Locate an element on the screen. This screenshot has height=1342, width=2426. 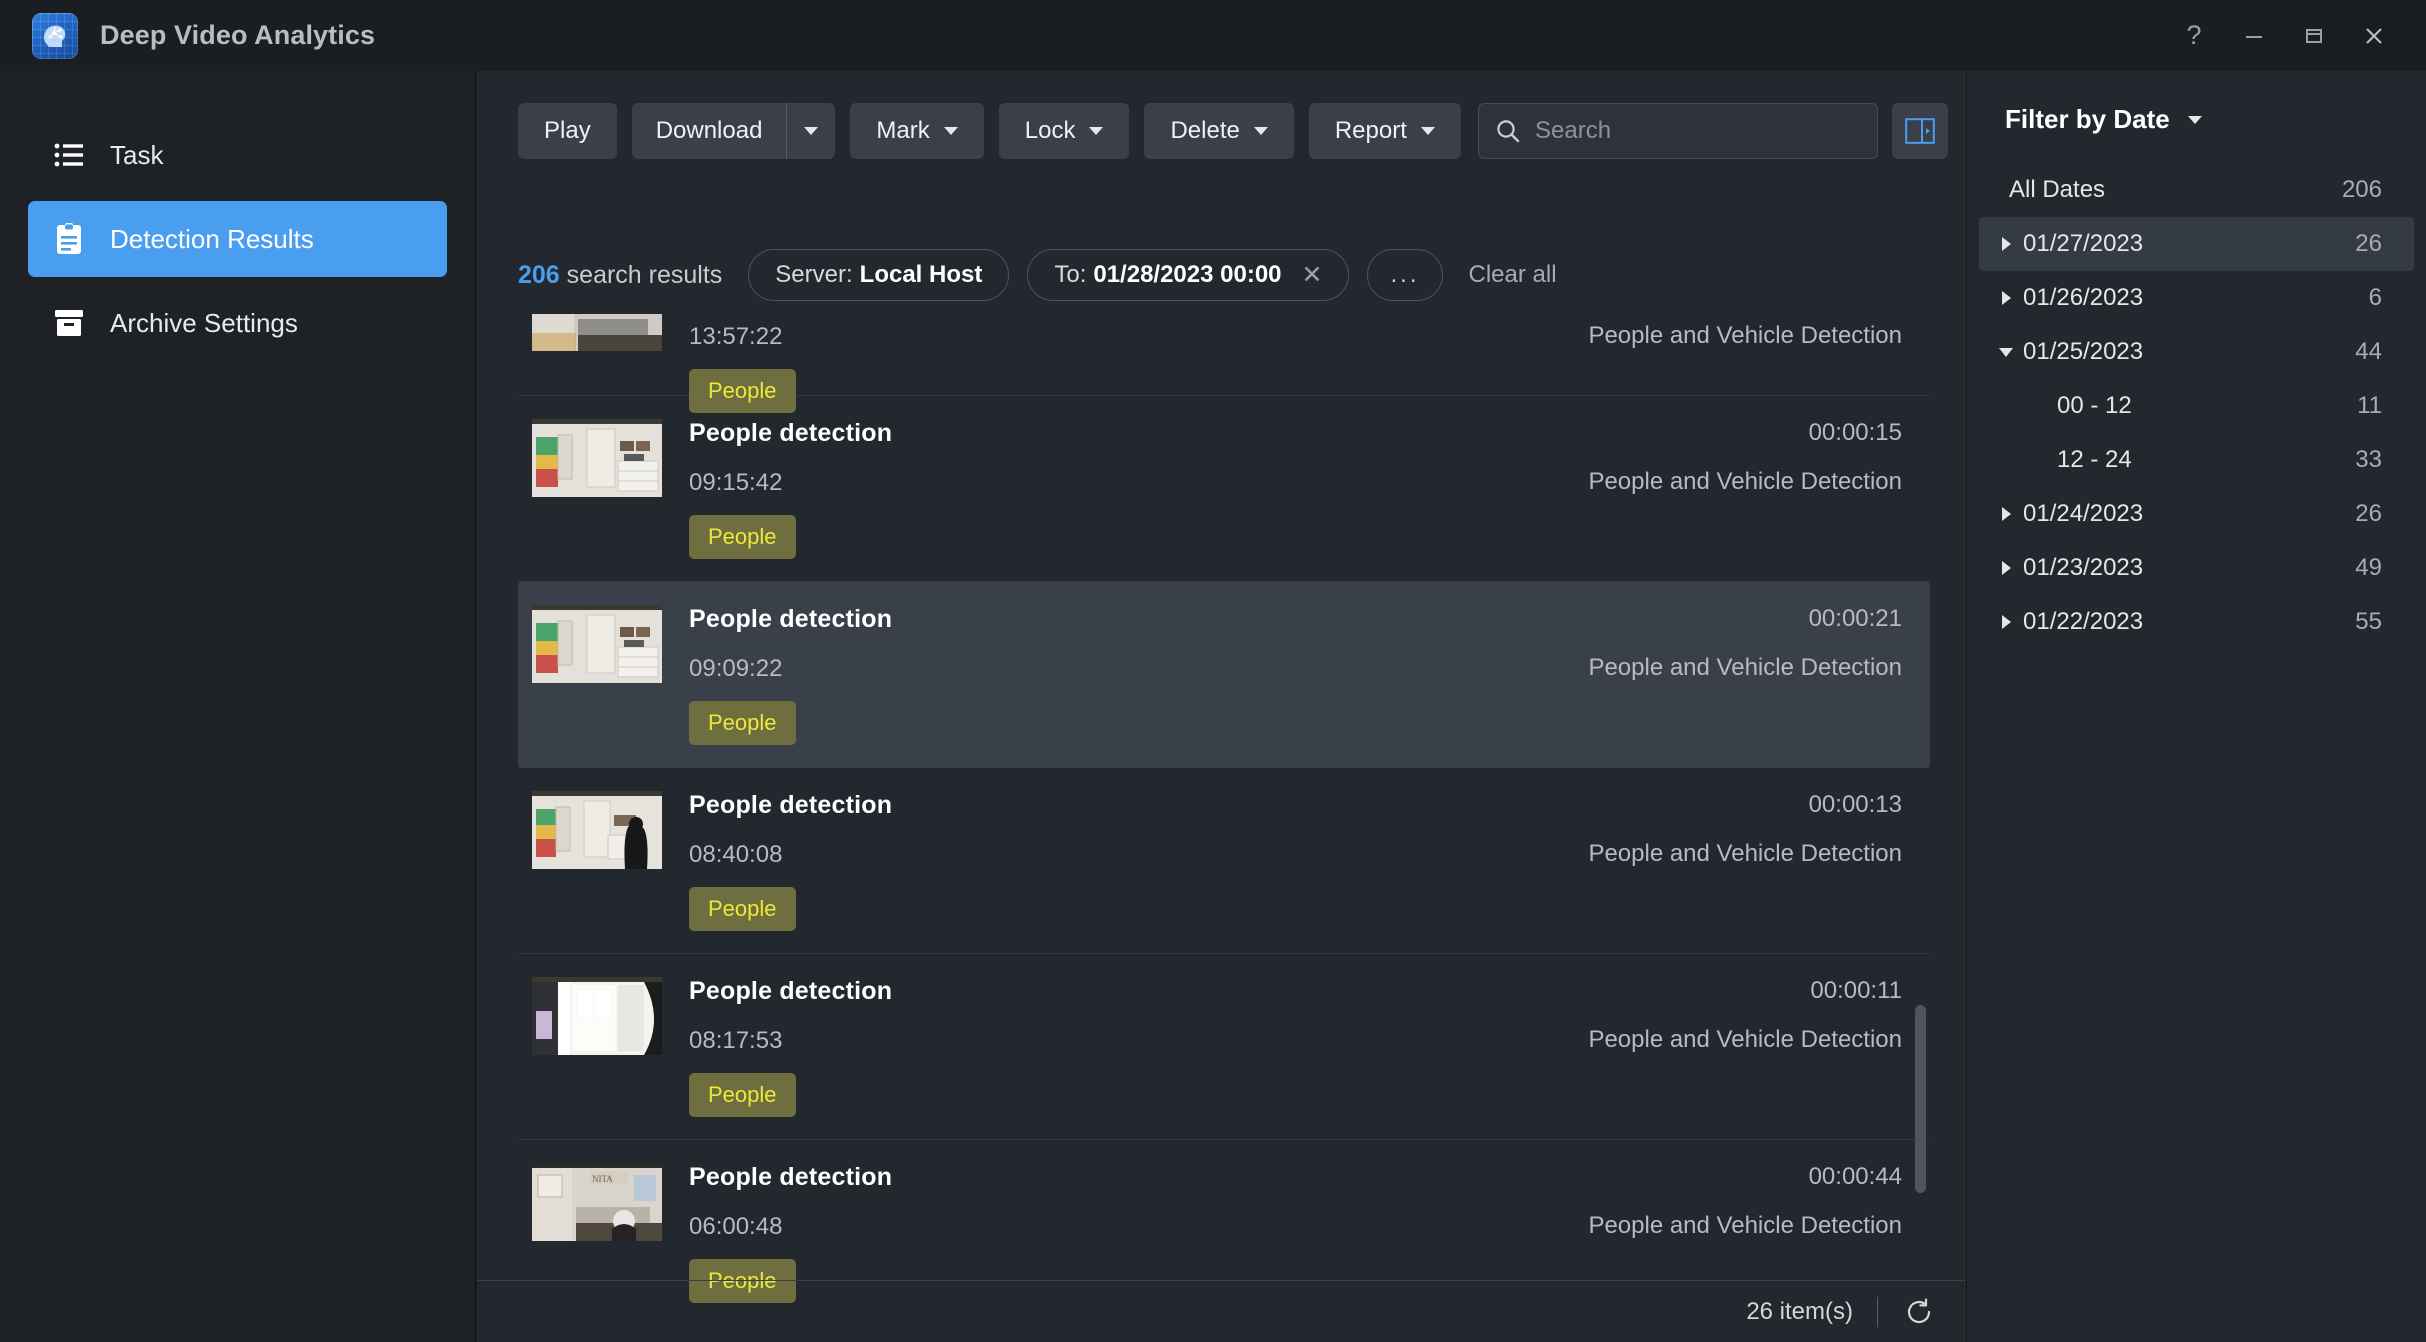
tree-item-count: 33 is located at coordinates (2368, 459).